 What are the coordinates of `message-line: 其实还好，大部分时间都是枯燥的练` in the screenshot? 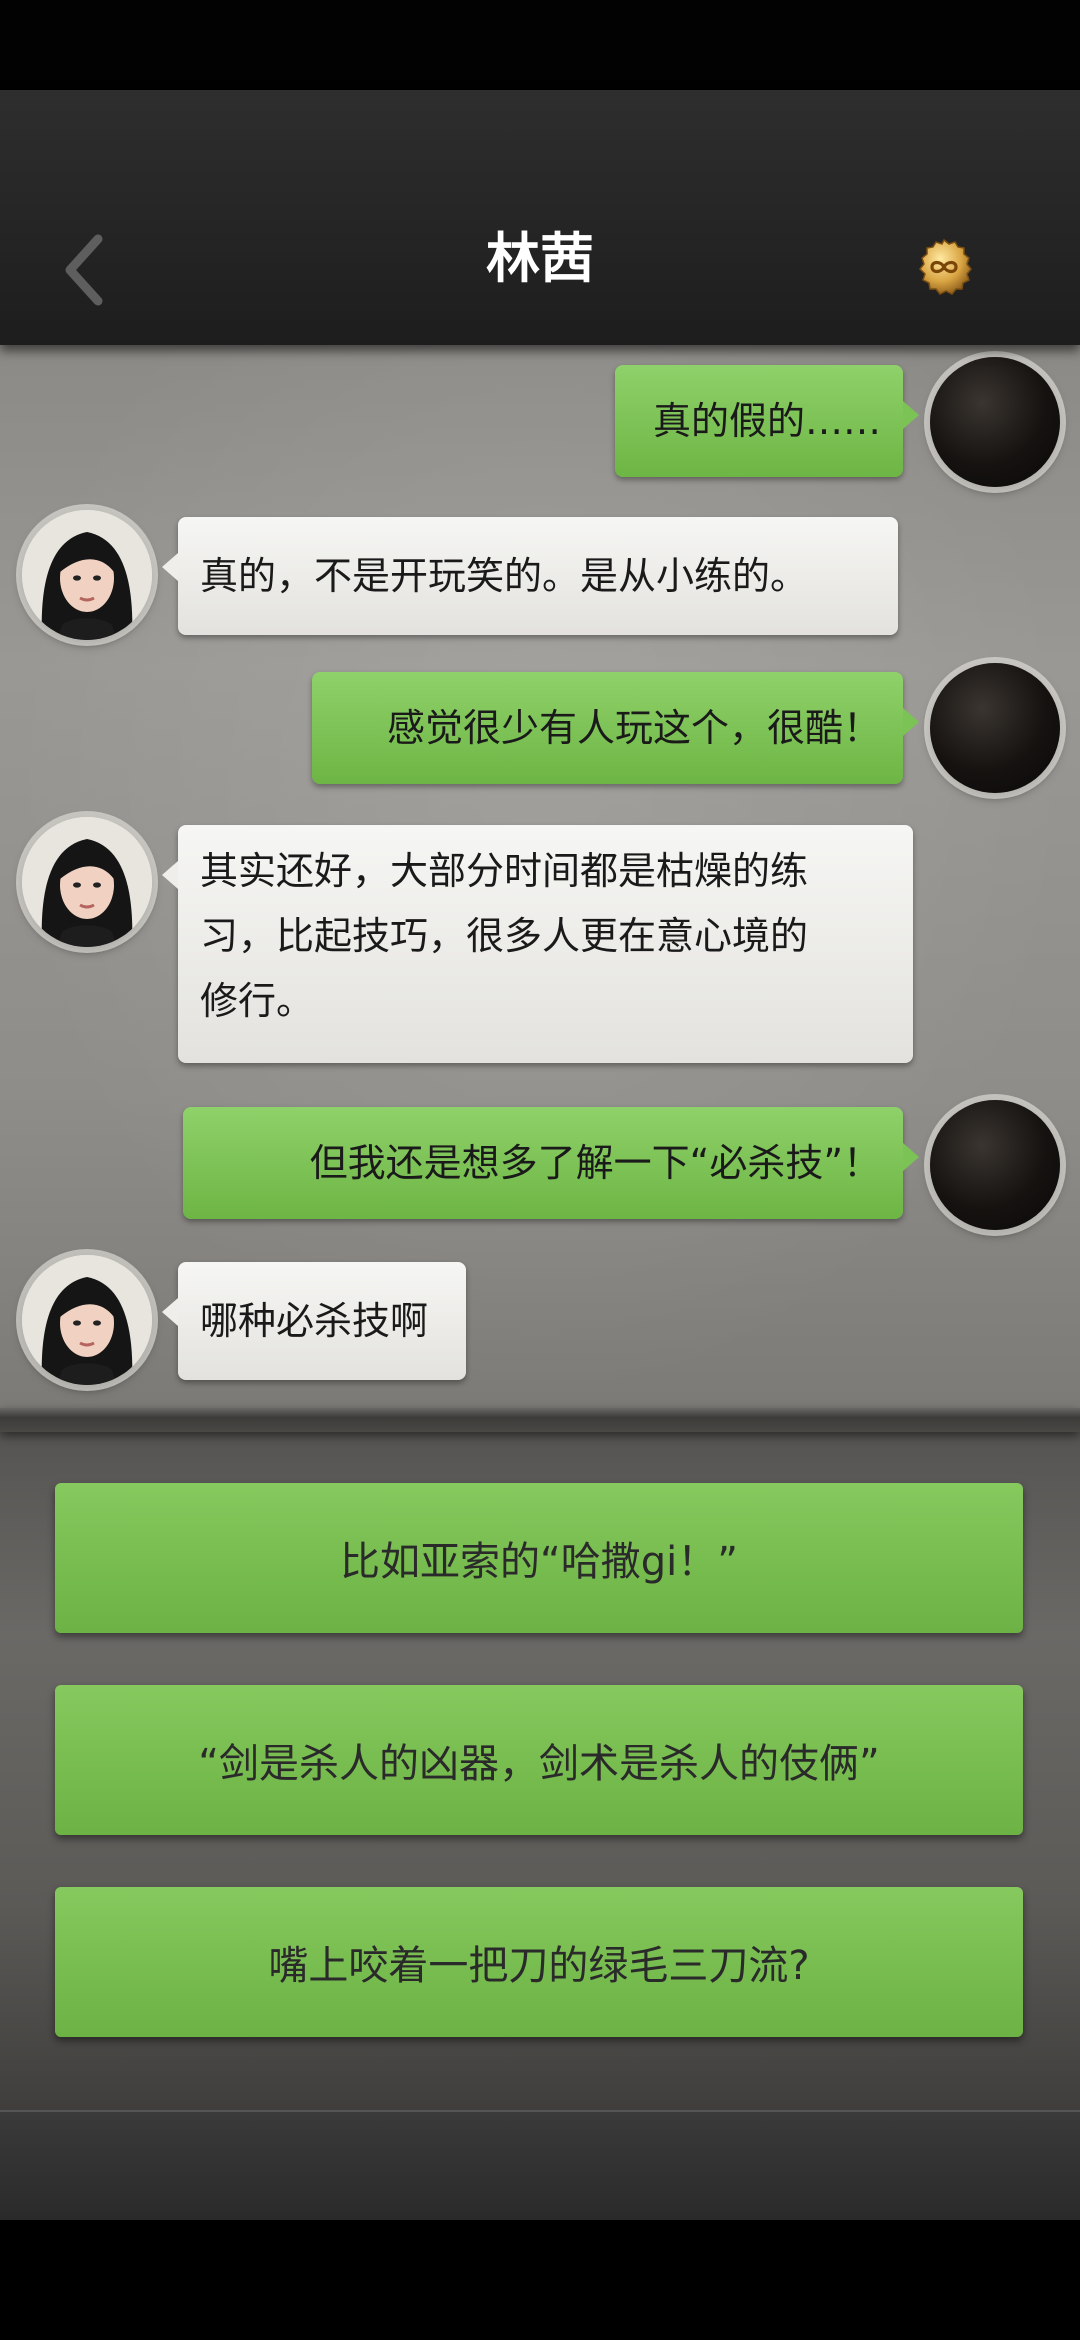 It's located at (504, 871).